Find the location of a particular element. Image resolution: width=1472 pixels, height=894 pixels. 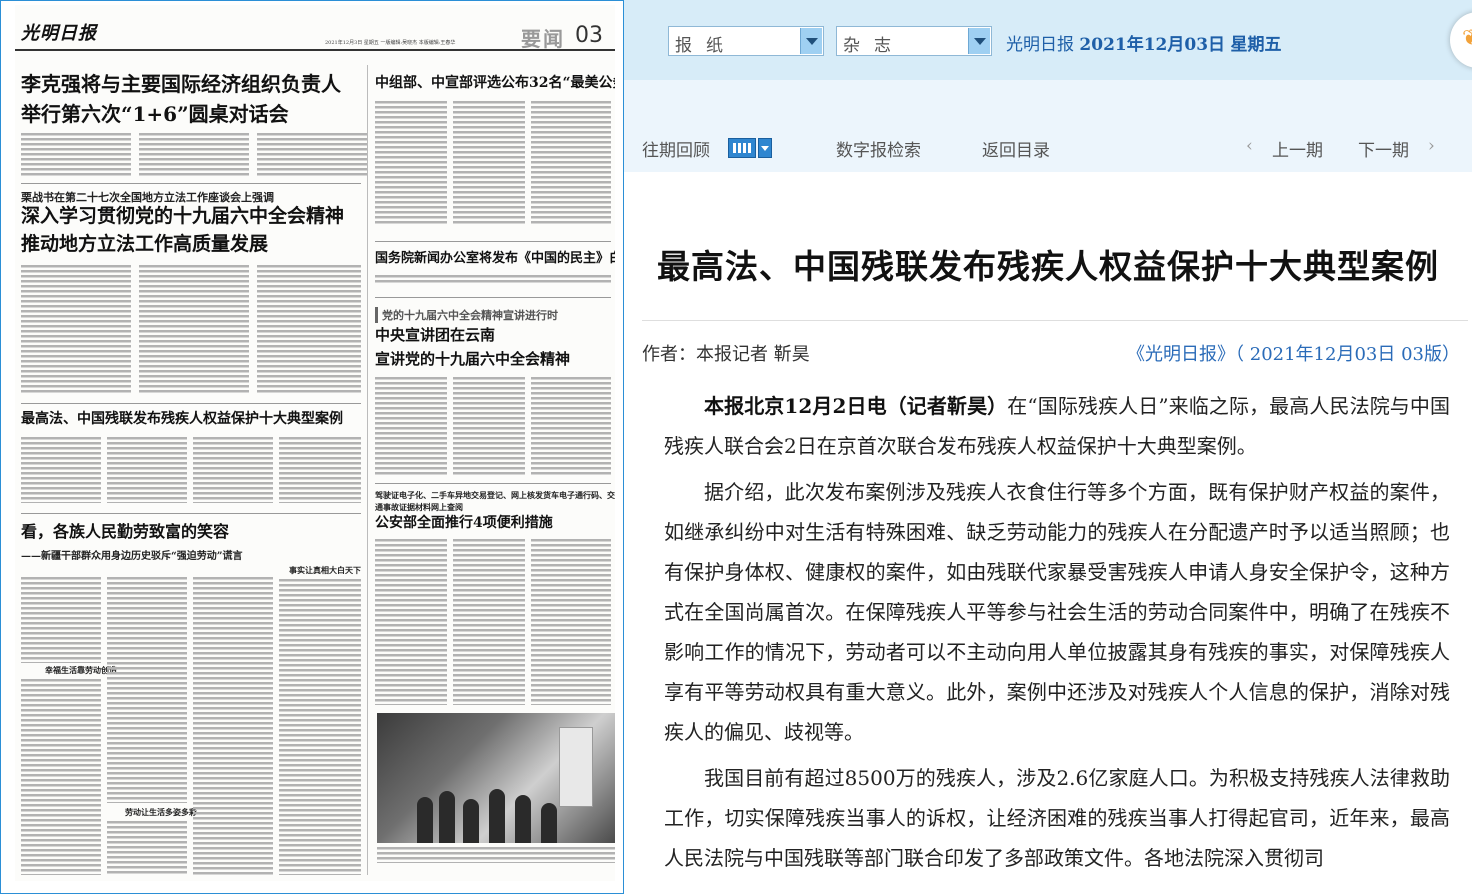

newspaper-page-number: 03 is located at coordinates (589, 35).